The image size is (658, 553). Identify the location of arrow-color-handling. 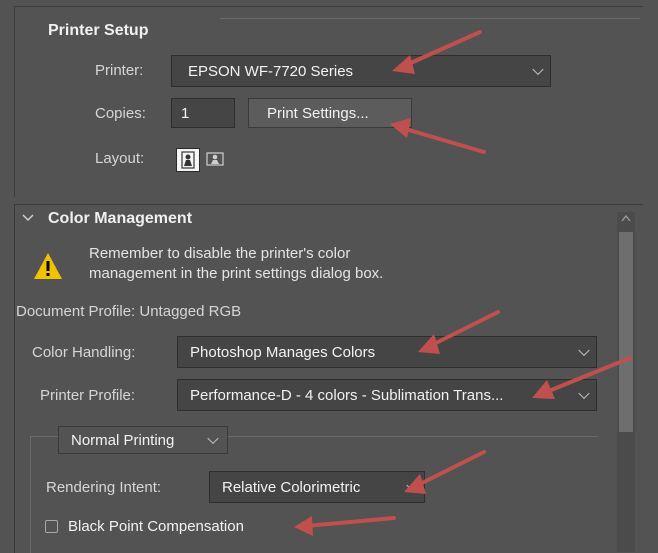
(459, 332).